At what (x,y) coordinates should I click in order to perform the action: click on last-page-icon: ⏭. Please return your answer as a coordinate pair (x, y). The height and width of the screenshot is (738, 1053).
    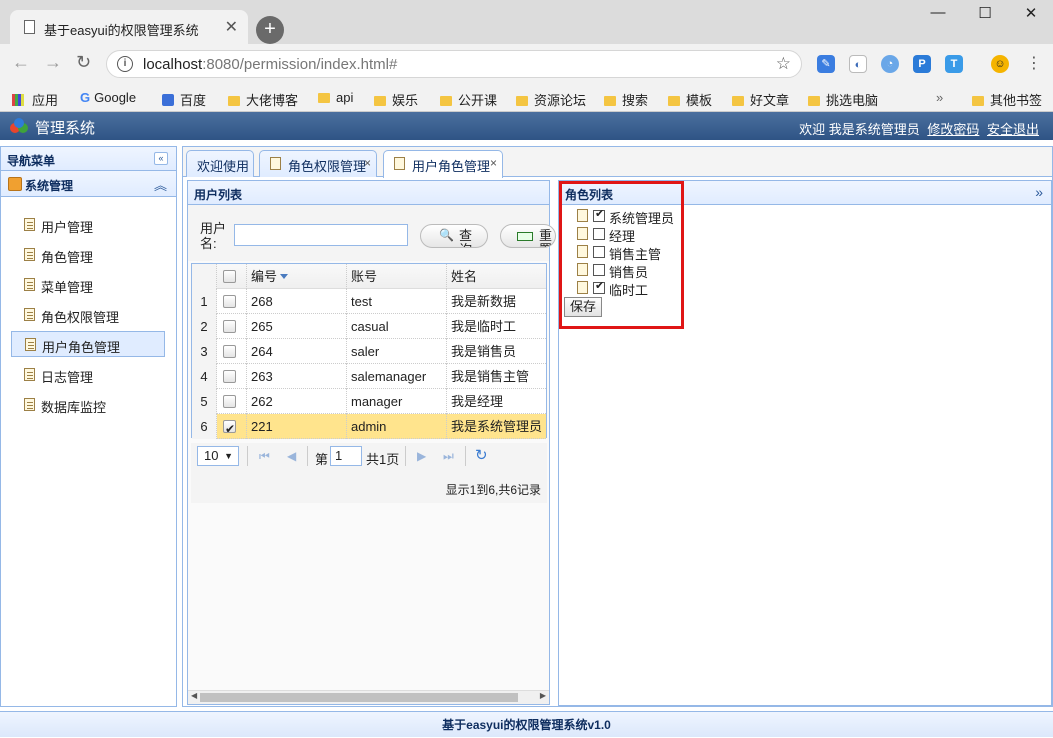
    Looking at the image, I should click on (448, 456).